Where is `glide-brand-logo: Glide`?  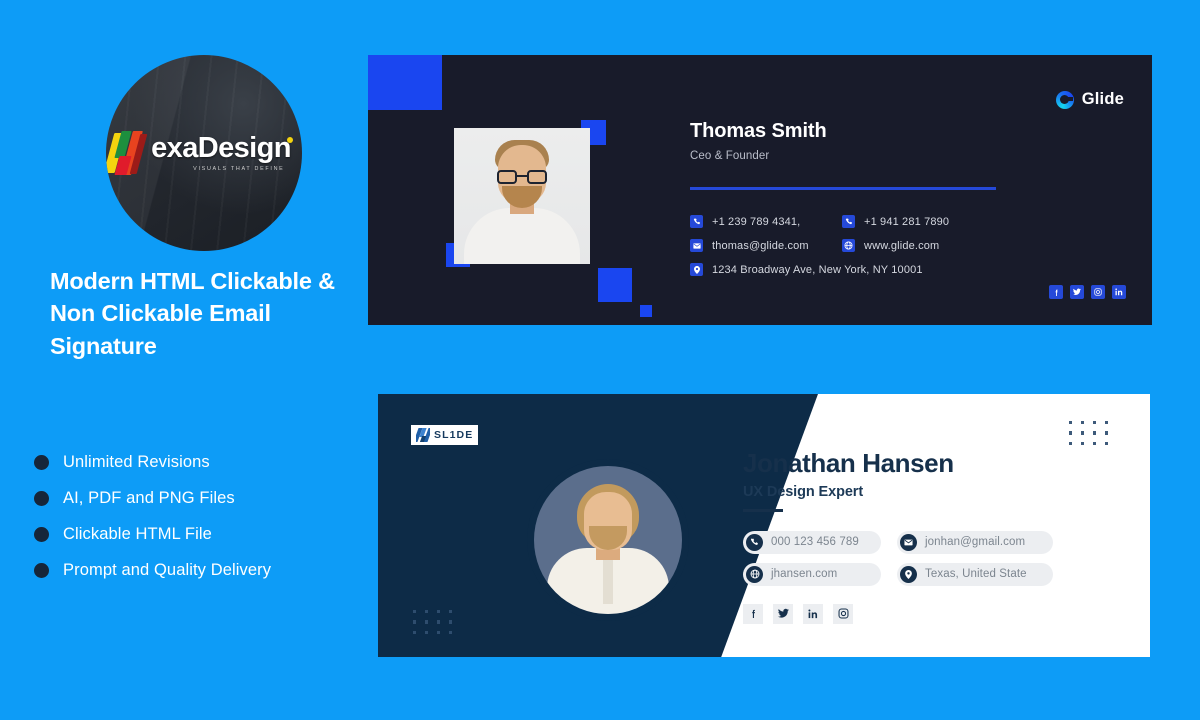 glide-brand-logo: Glide is located at coordinates (1089, 99).